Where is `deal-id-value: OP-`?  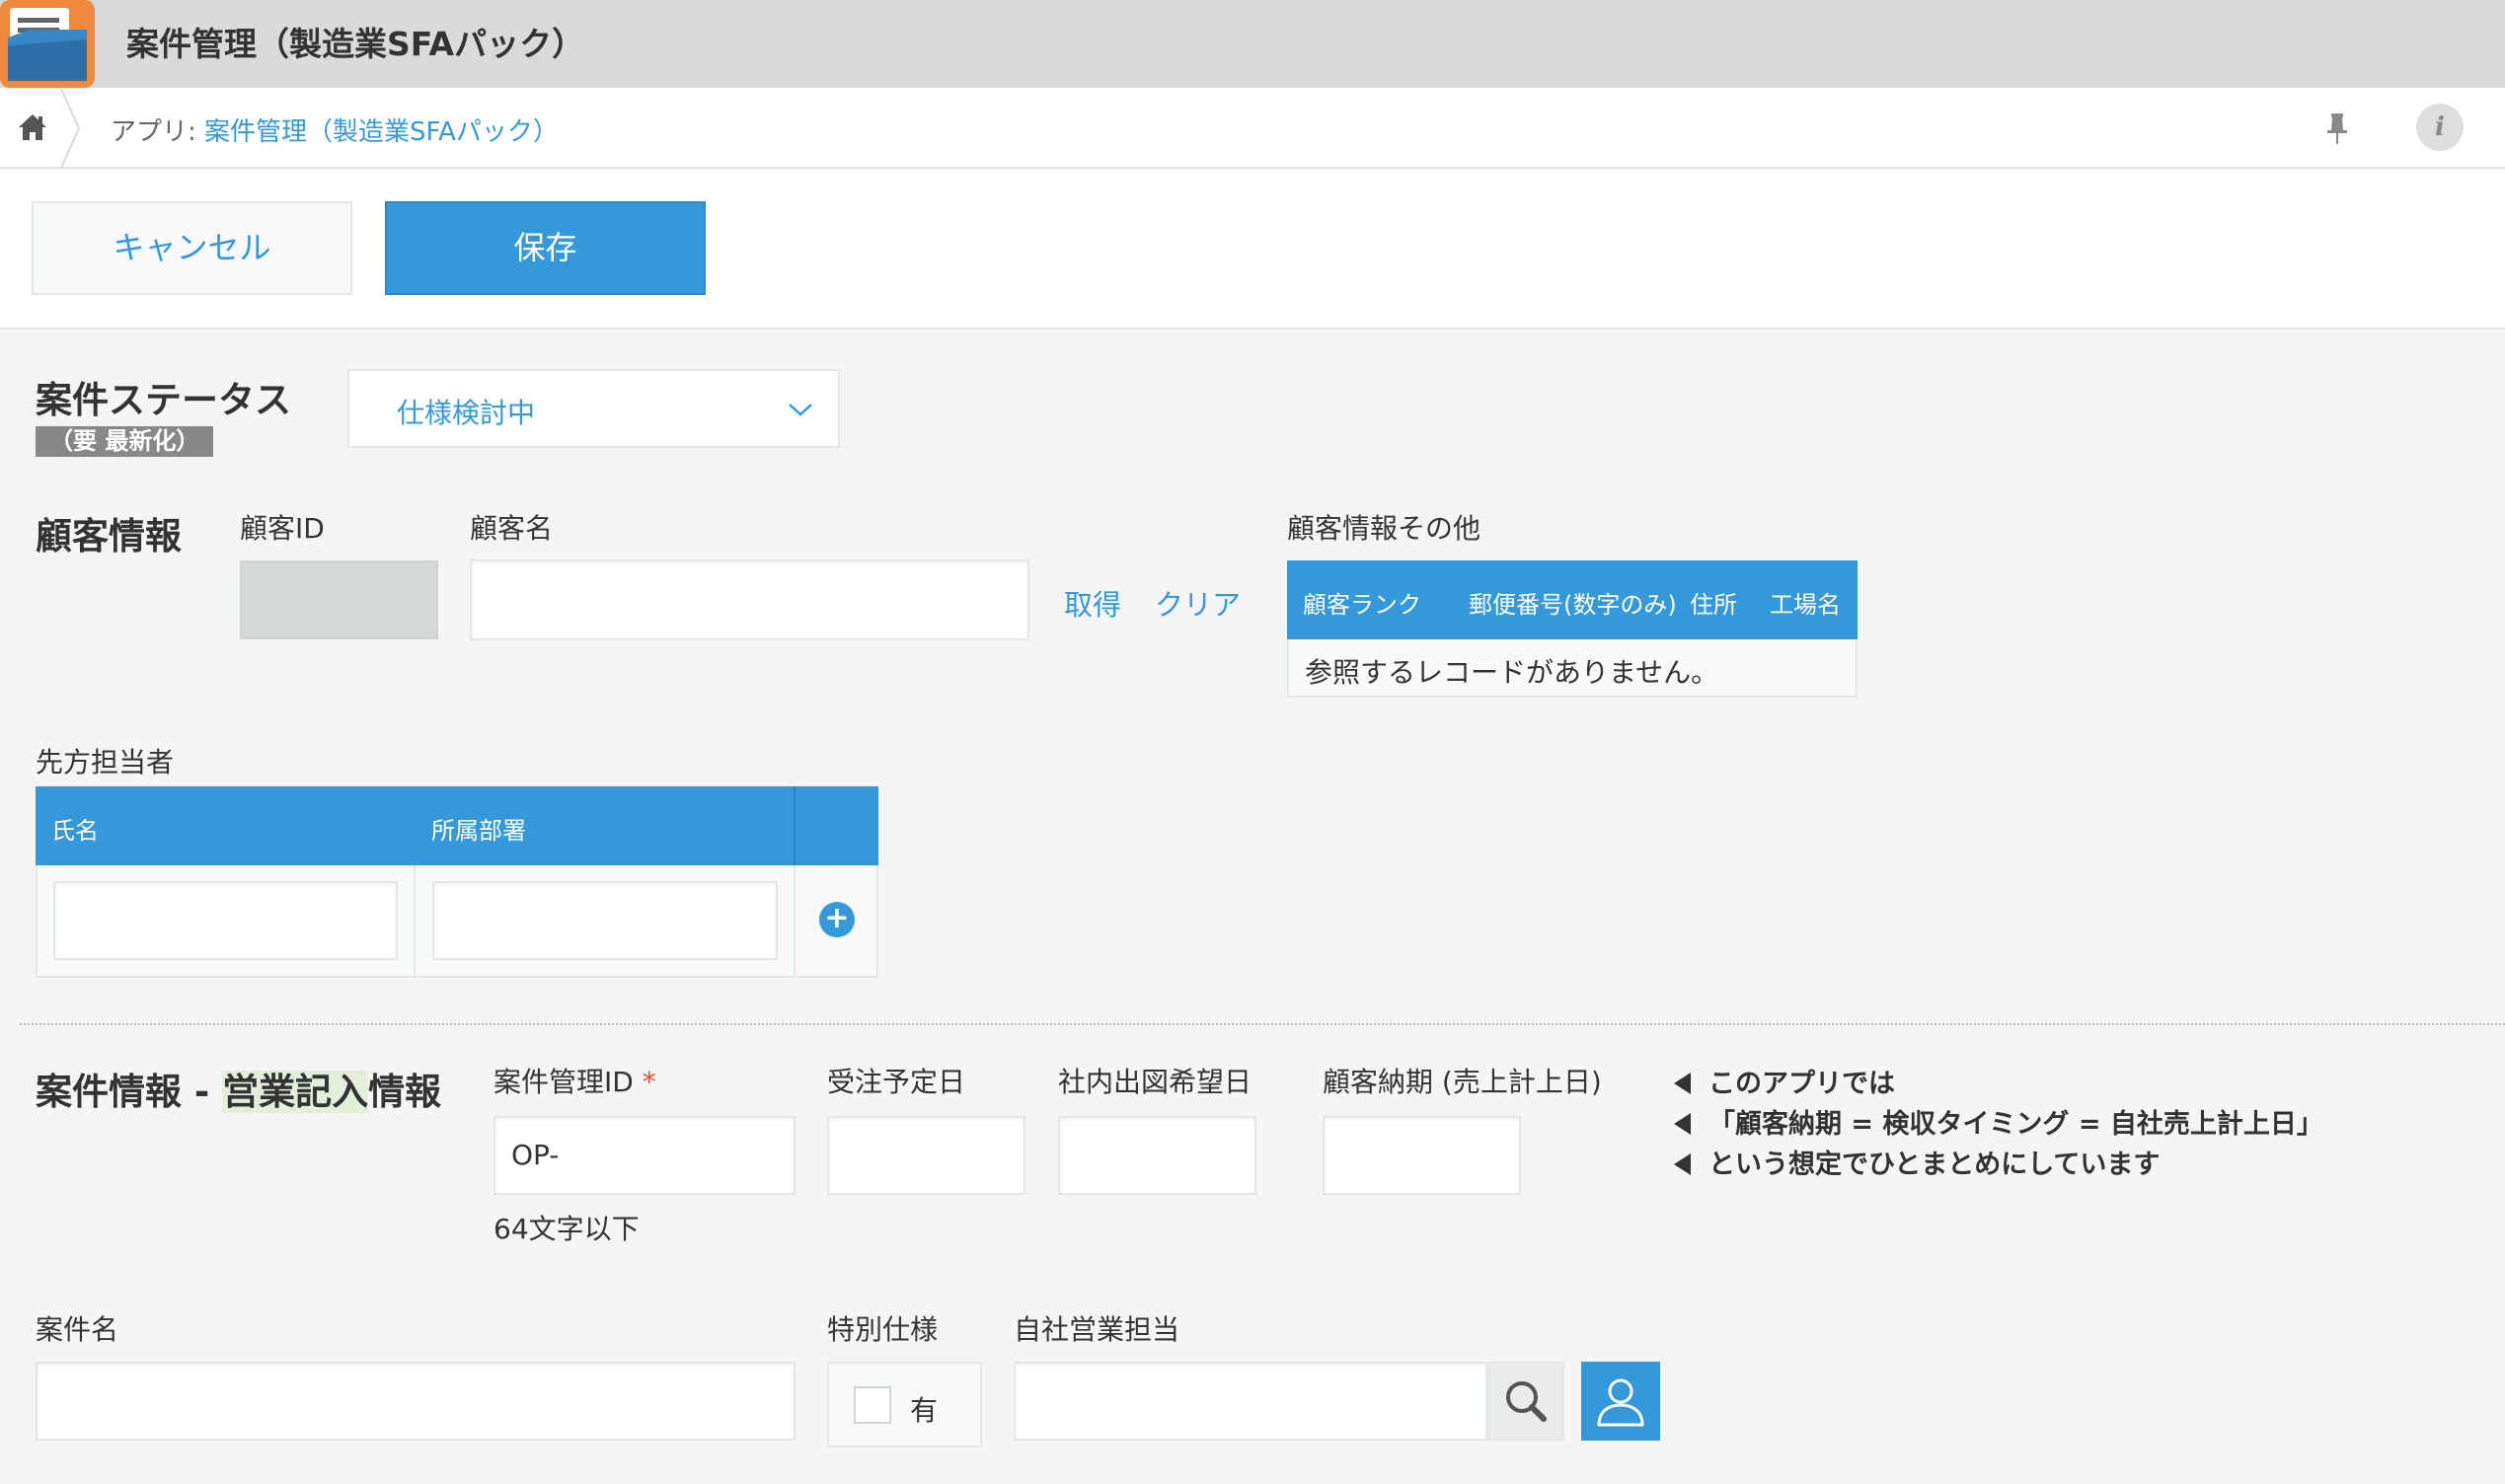
deal-id-value: OP- is located at coordinates (535, 1155).